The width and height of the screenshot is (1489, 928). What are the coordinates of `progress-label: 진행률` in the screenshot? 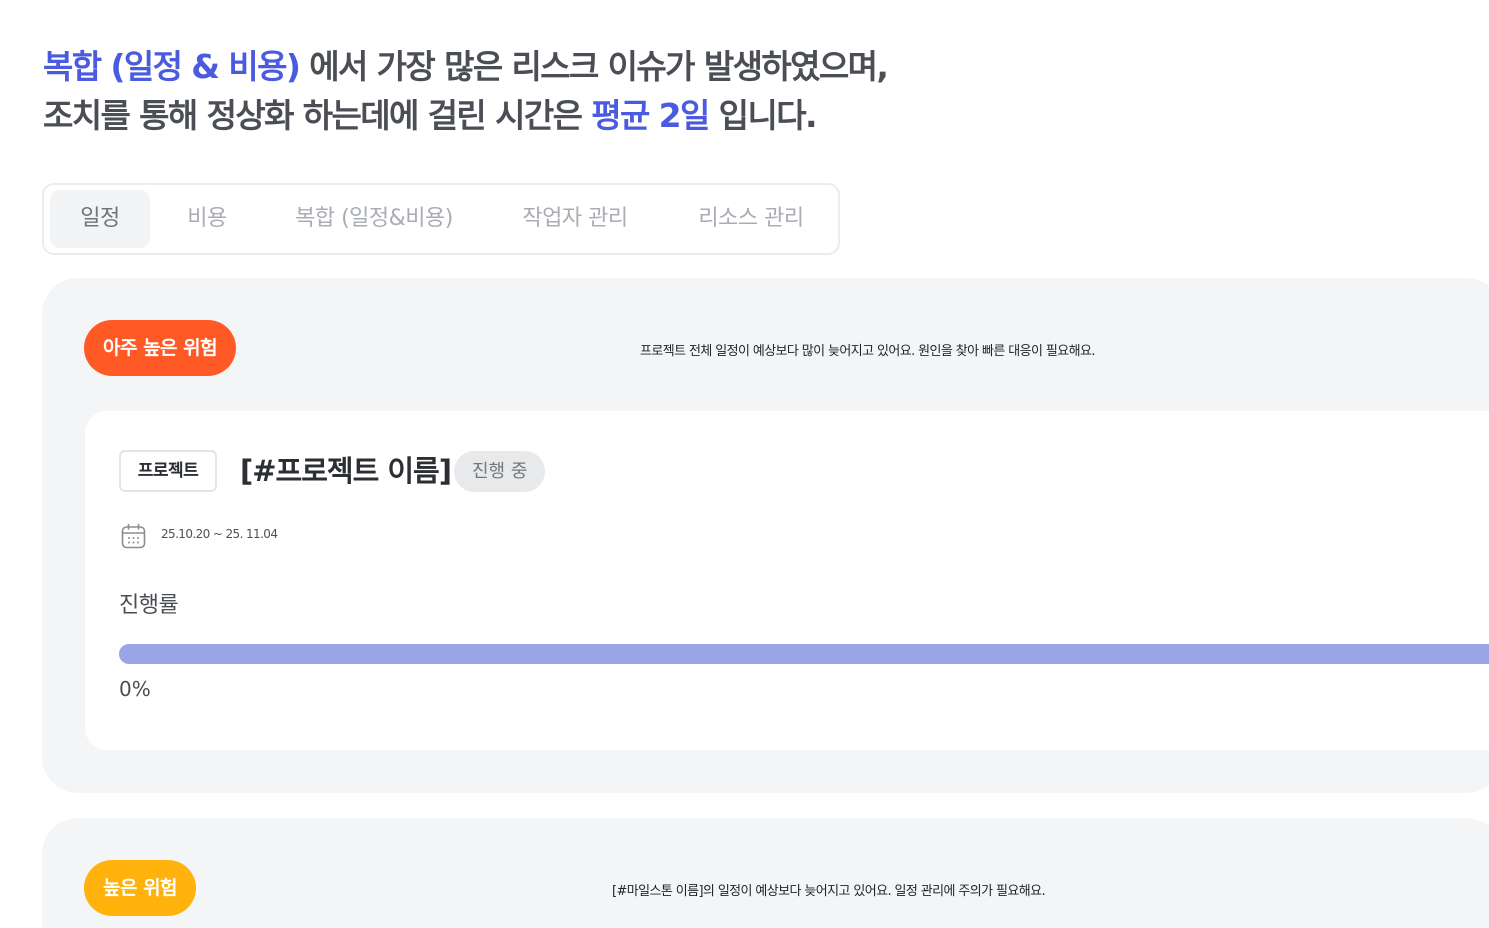 It's located at (149, 605).